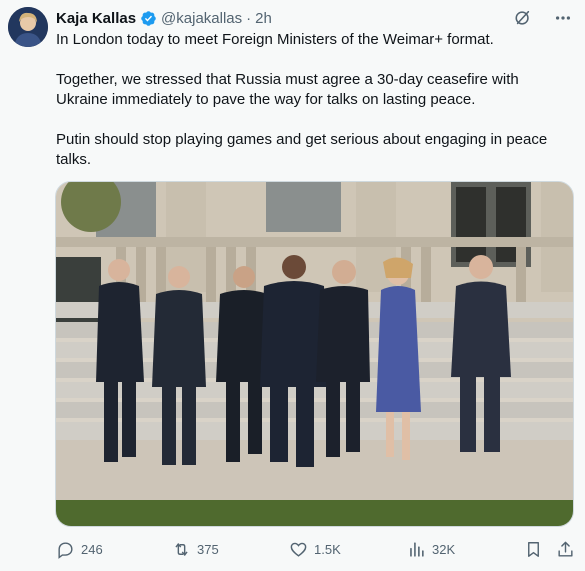  Describe the element at coordinates (96, 18) in the screenshot. I see `author-name: Kaja Kallas` at that location.